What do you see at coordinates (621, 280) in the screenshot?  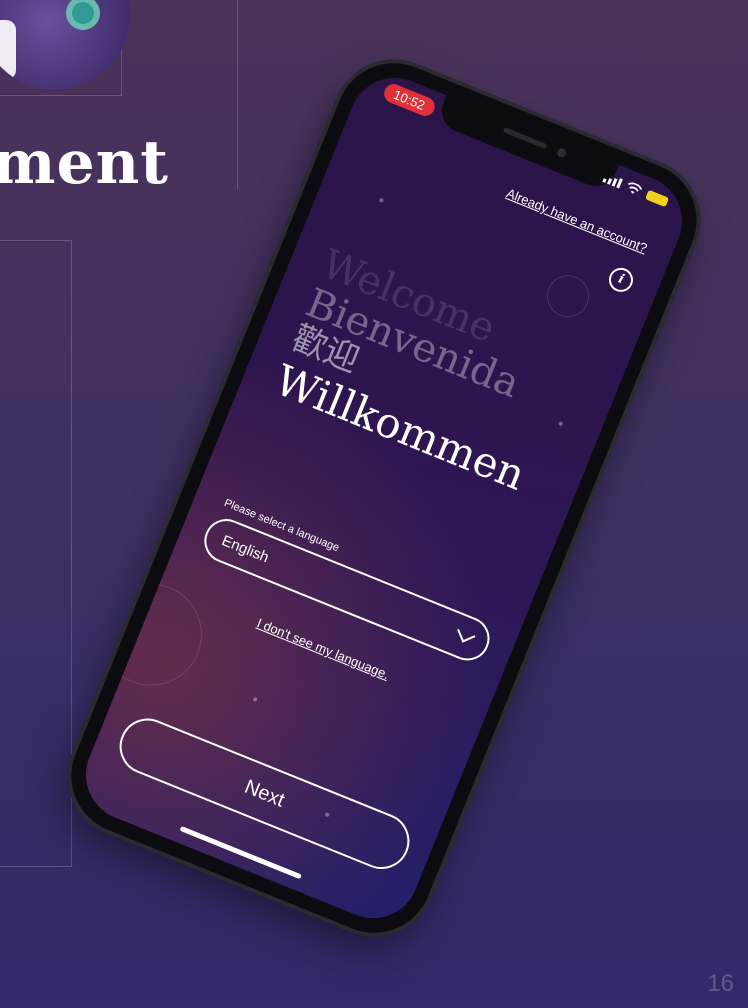 I see `info-icon: i` at bounding box center [621, 280].